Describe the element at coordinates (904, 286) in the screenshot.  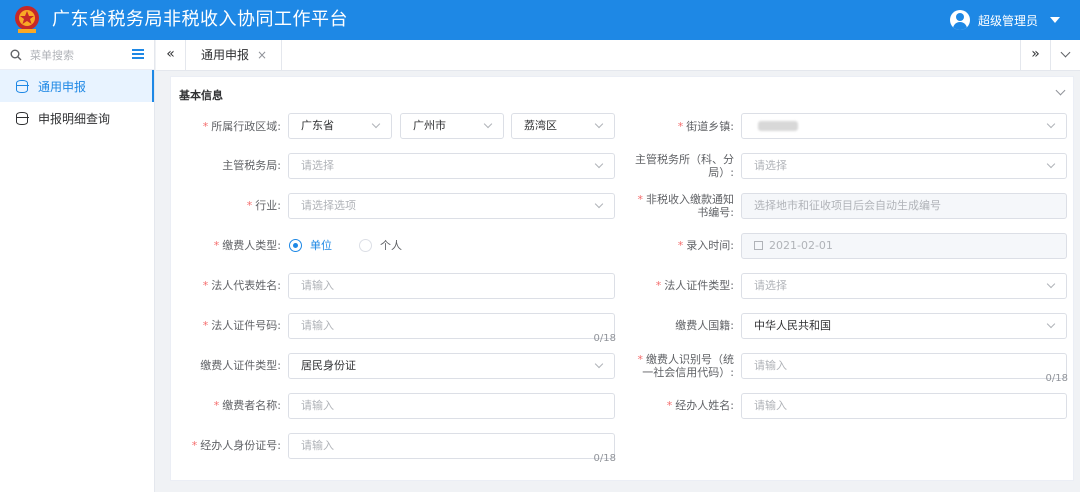
I see `legal-id-type-select: 请选择` at that location.